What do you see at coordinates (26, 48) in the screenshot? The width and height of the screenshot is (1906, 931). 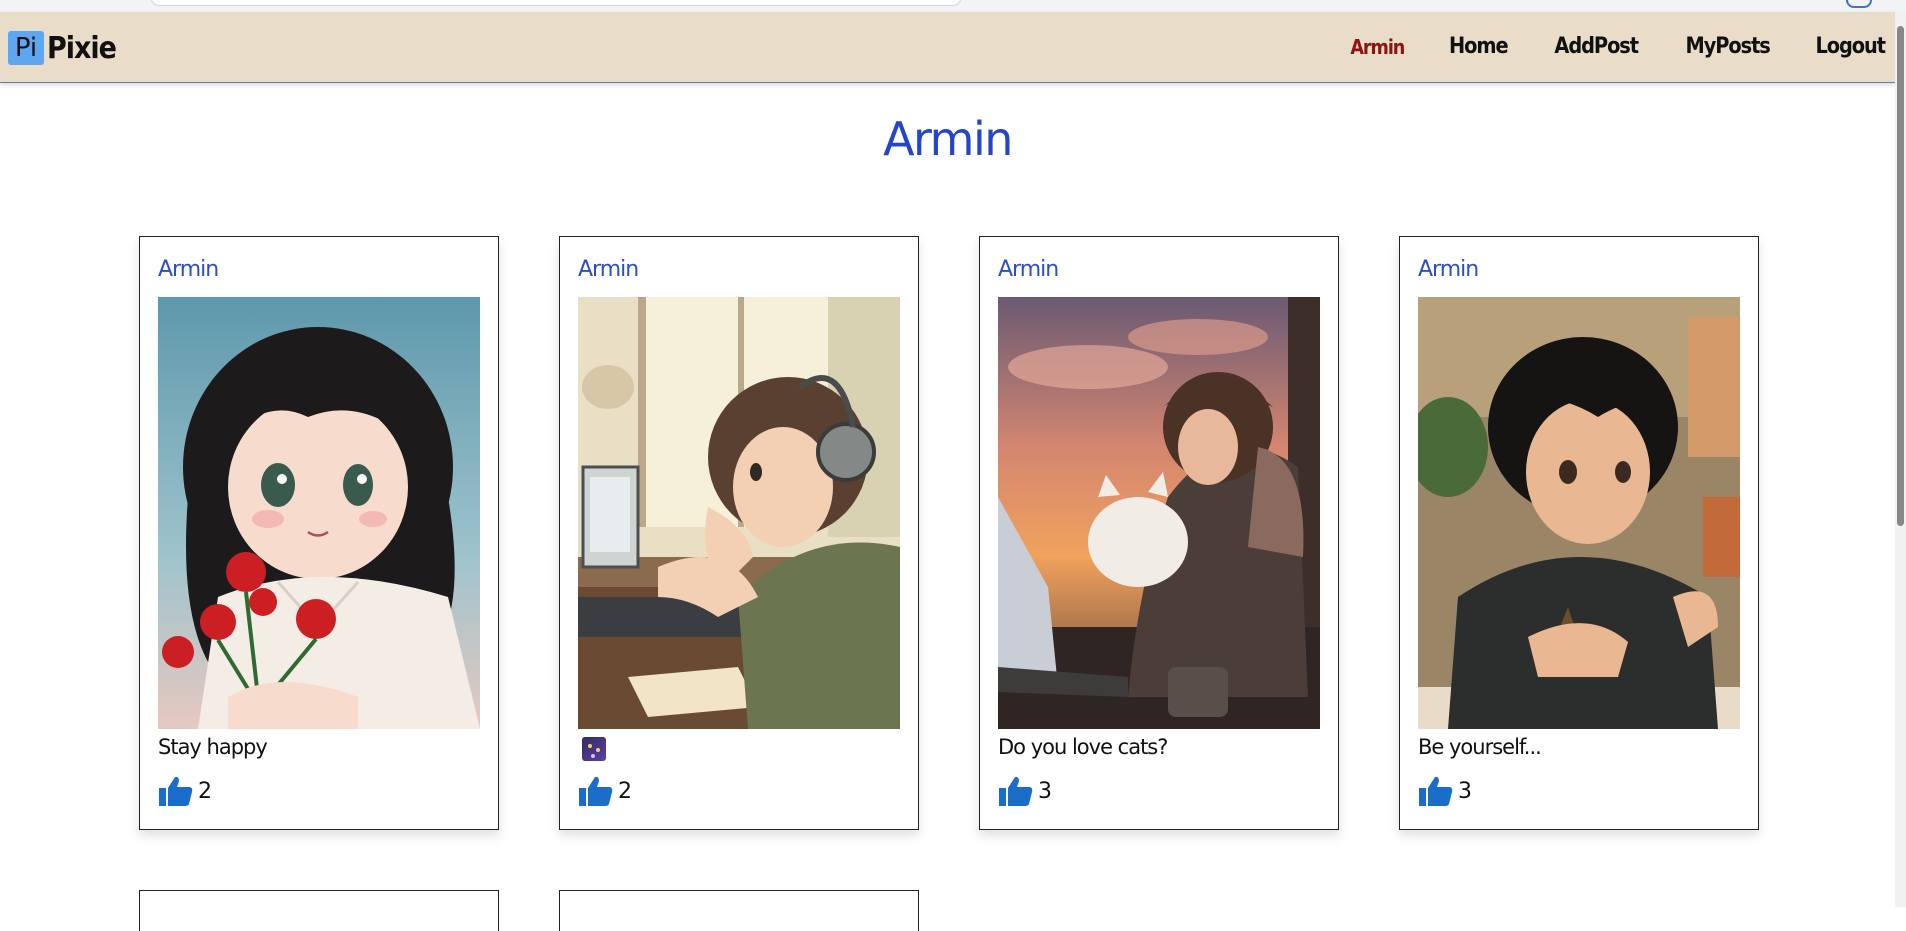 I see `logo-badge: Pi` at bounding box center [26, 48].